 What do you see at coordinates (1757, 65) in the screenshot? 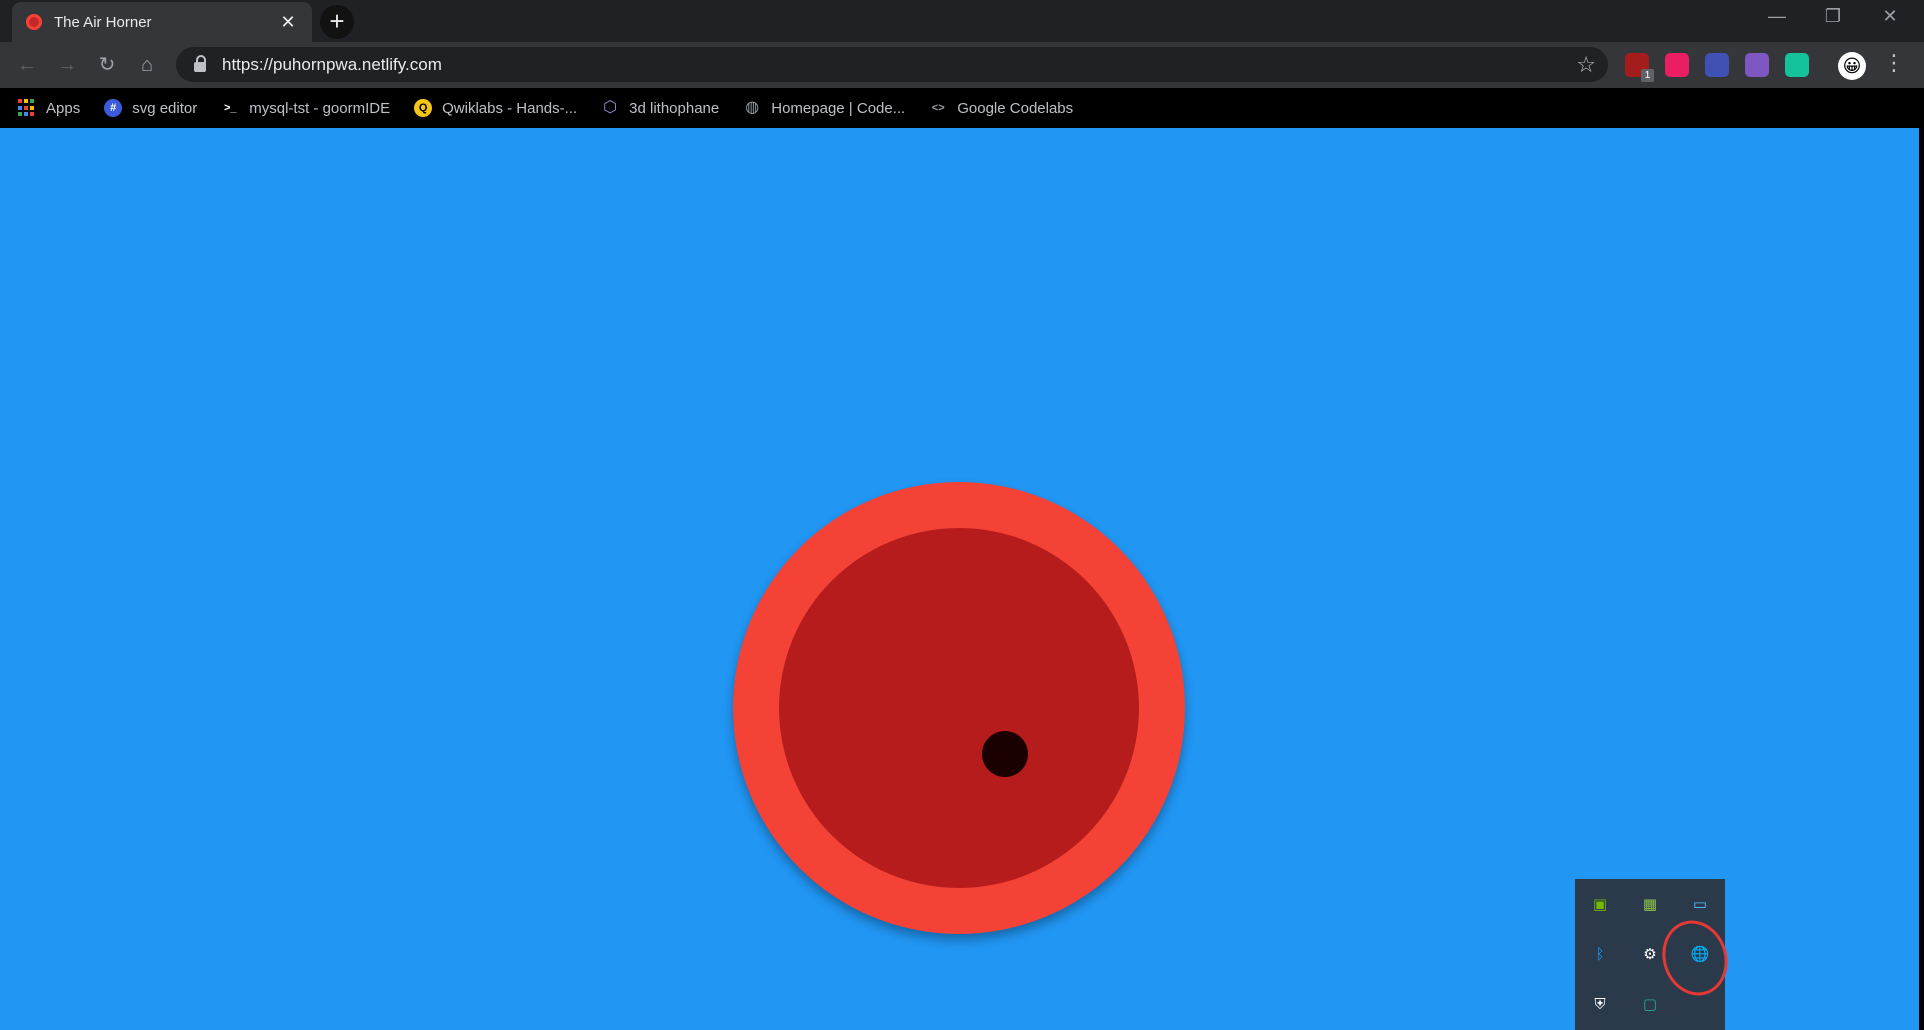
I see `extension-glasses-icon` at bounding box center [1757, 65].